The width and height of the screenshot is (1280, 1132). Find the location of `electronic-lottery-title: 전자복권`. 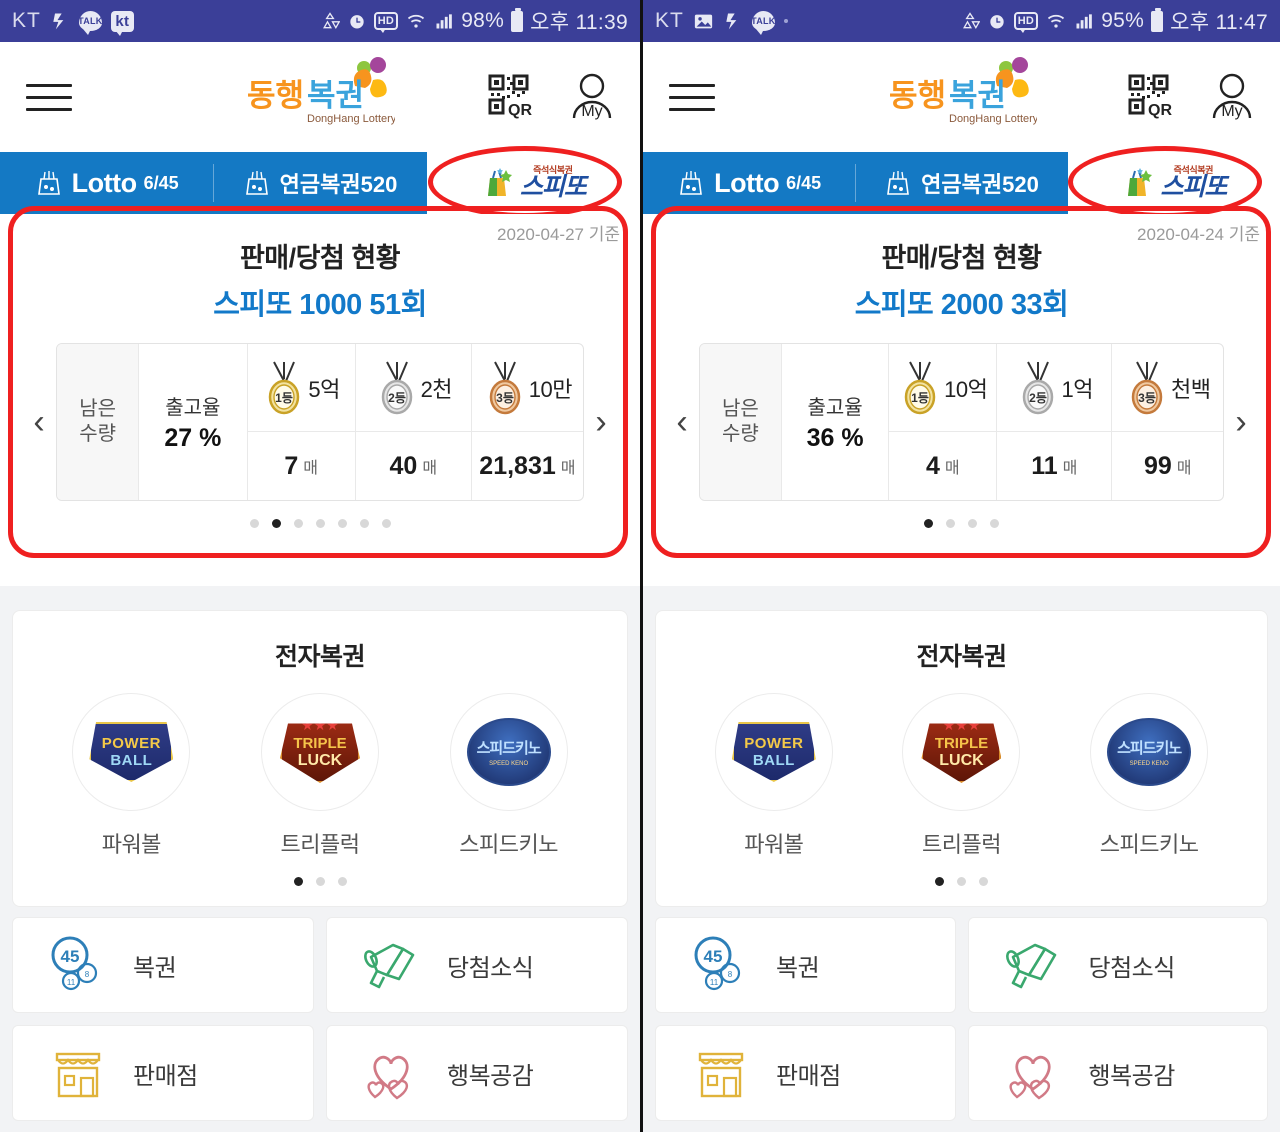

electronic-lottery-title: 전자복권 is located at coordinates (961, 657).